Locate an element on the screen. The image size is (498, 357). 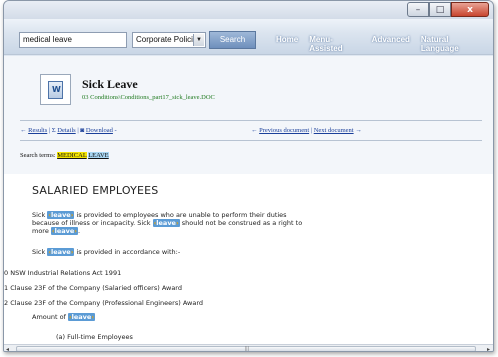
prev-next-links: ← Previous document | Next document → is located at coordinates (306, 130).